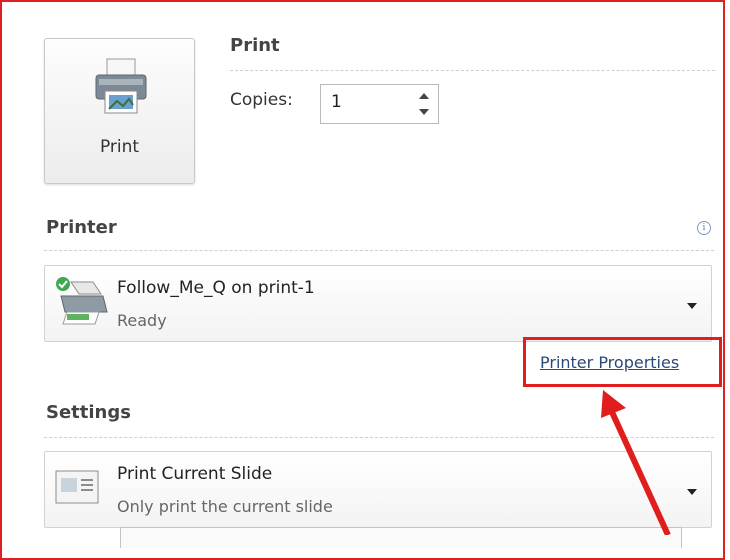 This screenshot has height=560, width=730. Describe the element at coordinates (81, 227) in the screenshot. I see `printer-section-title: Printer` at that location.